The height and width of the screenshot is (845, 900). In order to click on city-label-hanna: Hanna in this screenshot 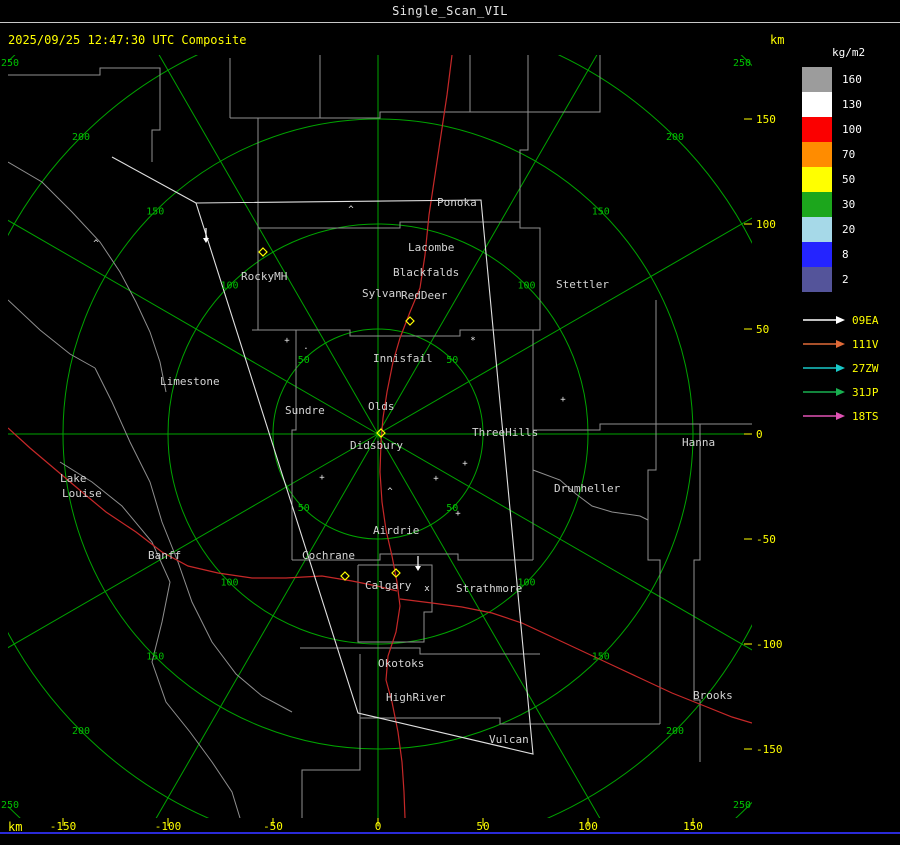, I will do `click(698, 442)`.